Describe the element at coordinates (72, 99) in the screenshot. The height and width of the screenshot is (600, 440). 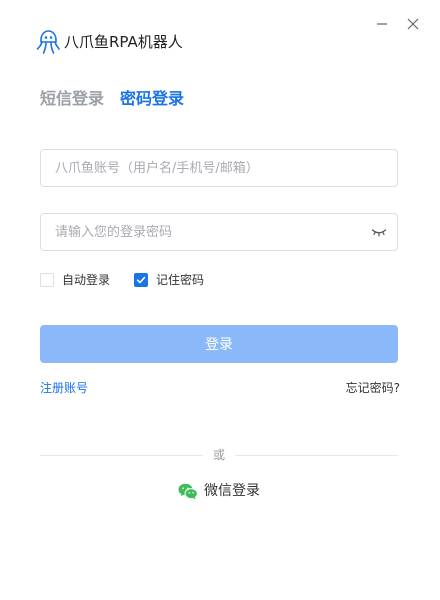
I see `tab-sms-login: 短信登录` at that location.